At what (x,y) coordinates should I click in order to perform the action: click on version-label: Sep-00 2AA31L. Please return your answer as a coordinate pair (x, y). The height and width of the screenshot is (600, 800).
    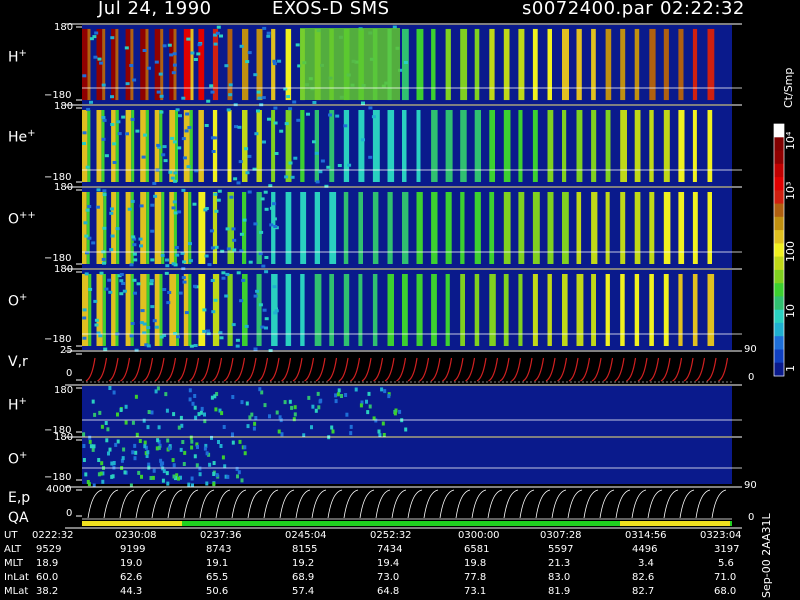
    Looking at the image, I should click on (766, 555).